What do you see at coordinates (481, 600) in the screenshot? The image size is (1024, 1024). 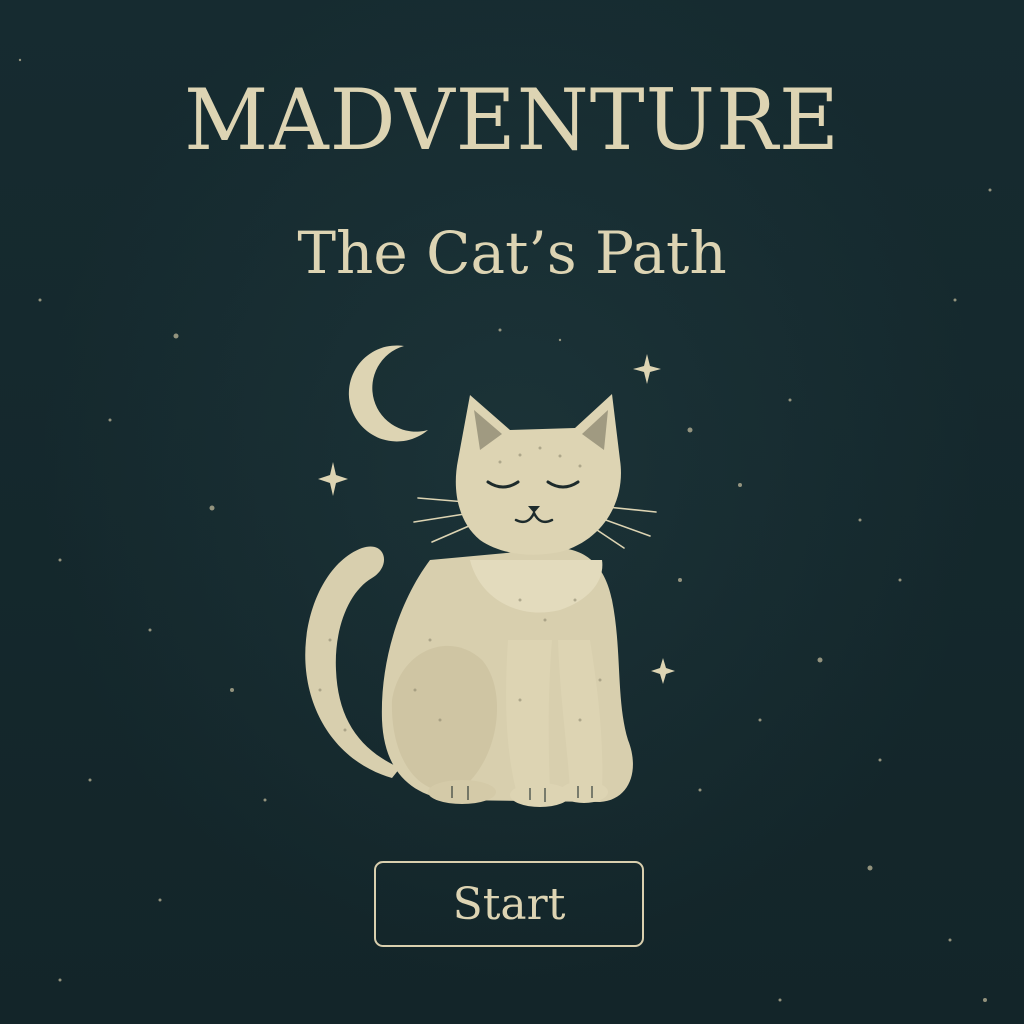 I see `sleeping-cat-illustration` at bounding box center [481, 600].